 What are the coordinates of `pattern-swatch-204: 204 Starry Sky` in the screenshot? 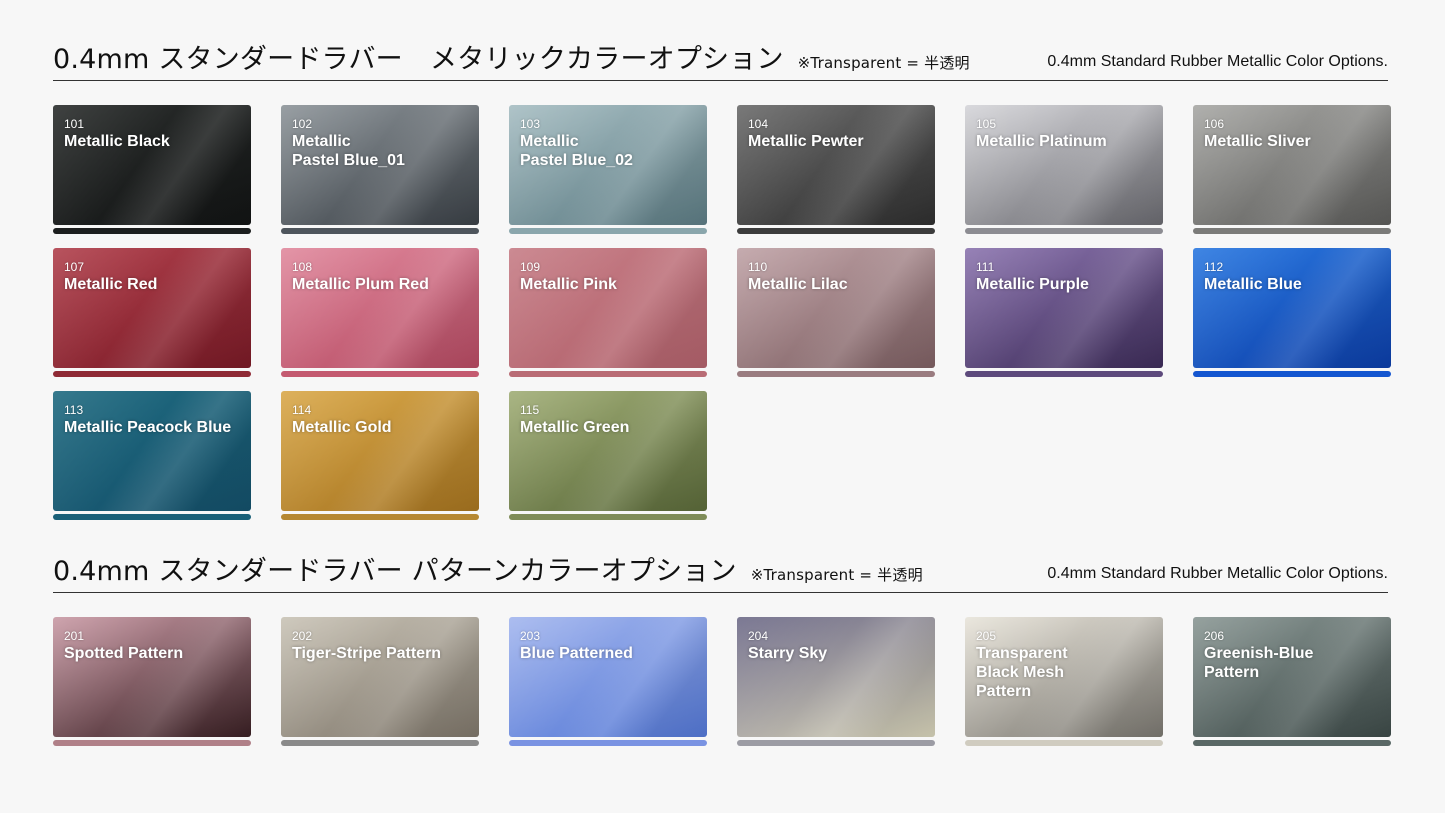 It's located at (836, 681).